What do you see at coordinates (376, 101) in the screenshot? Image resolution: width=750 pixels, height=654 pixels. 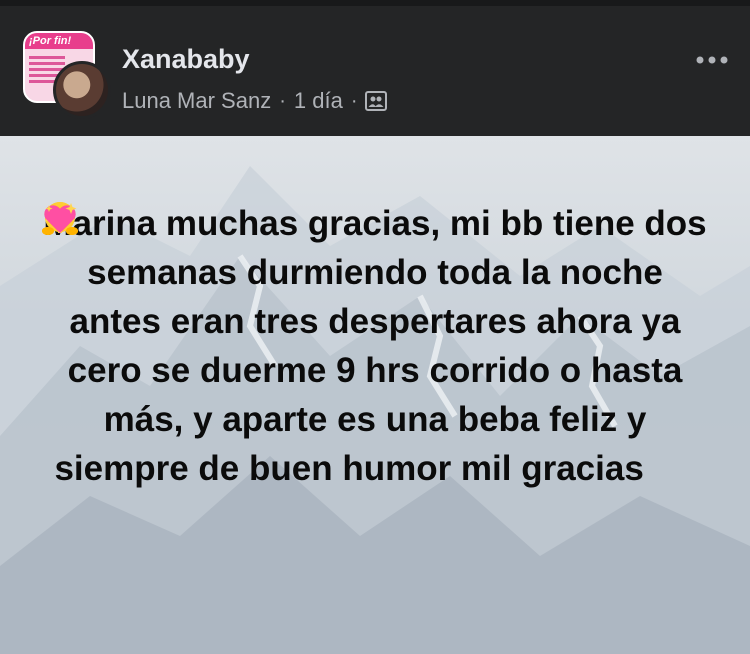 I see `group-icon` at bounding box center [376, 101].